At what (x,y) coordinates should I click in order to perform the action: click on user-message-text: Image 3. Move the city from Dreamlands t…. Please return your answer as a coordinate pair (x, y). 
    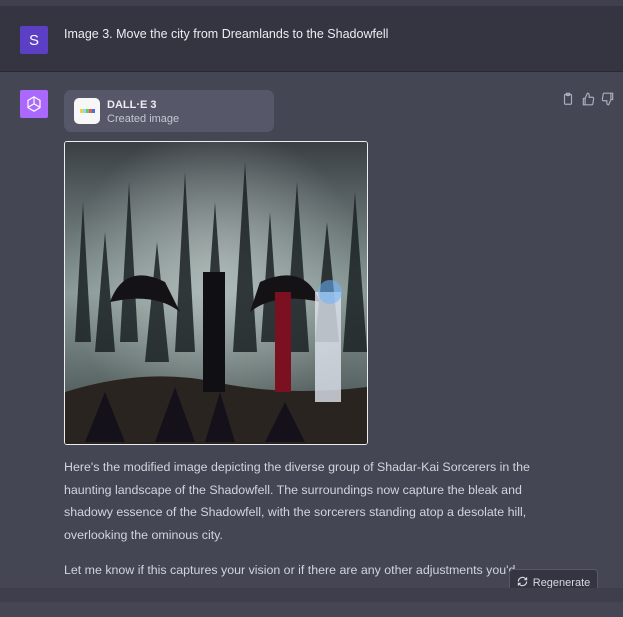
    Looking at the image, I should click on (226, 34).